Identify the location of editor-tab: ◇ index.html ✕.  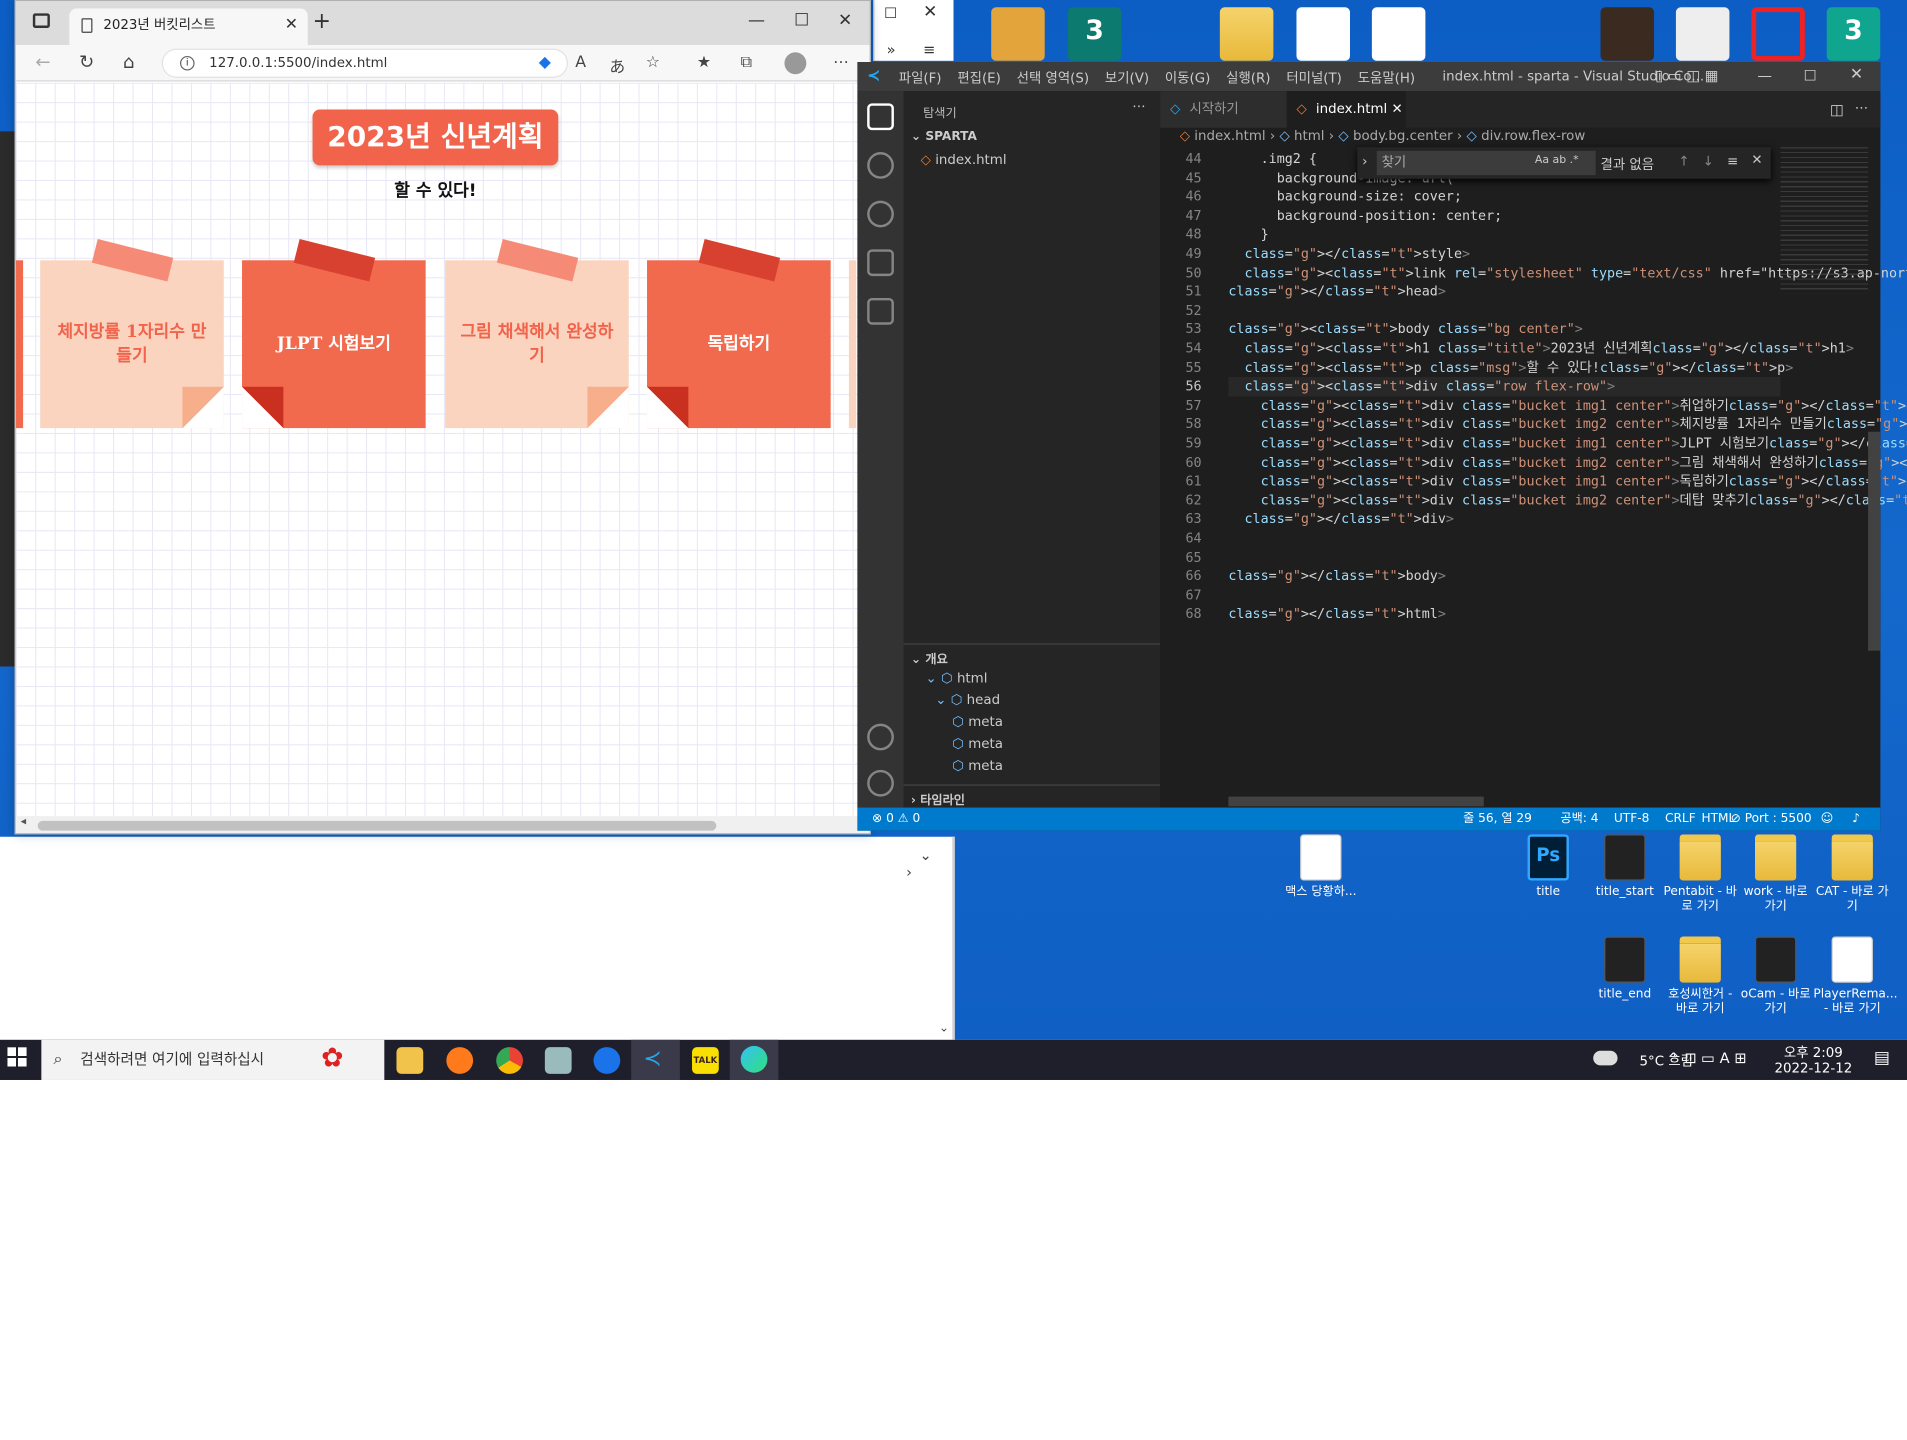
(1346, 109).